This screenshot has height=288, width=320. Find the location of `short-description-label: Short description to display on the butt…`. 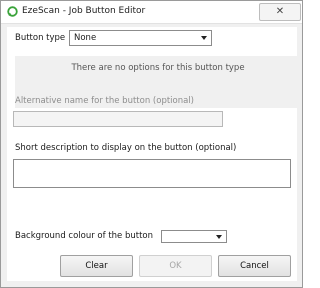

short-description-label: Short description to display on the butt… is located at coordinates (126, 148).